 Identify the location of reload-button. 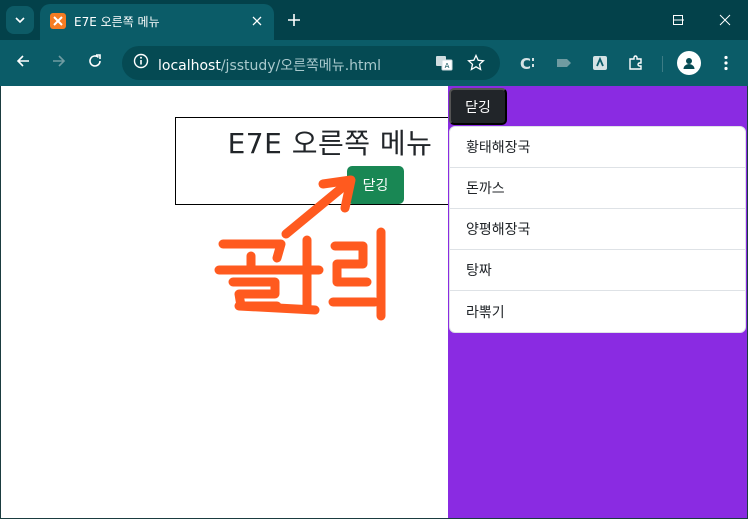
(95, 63).